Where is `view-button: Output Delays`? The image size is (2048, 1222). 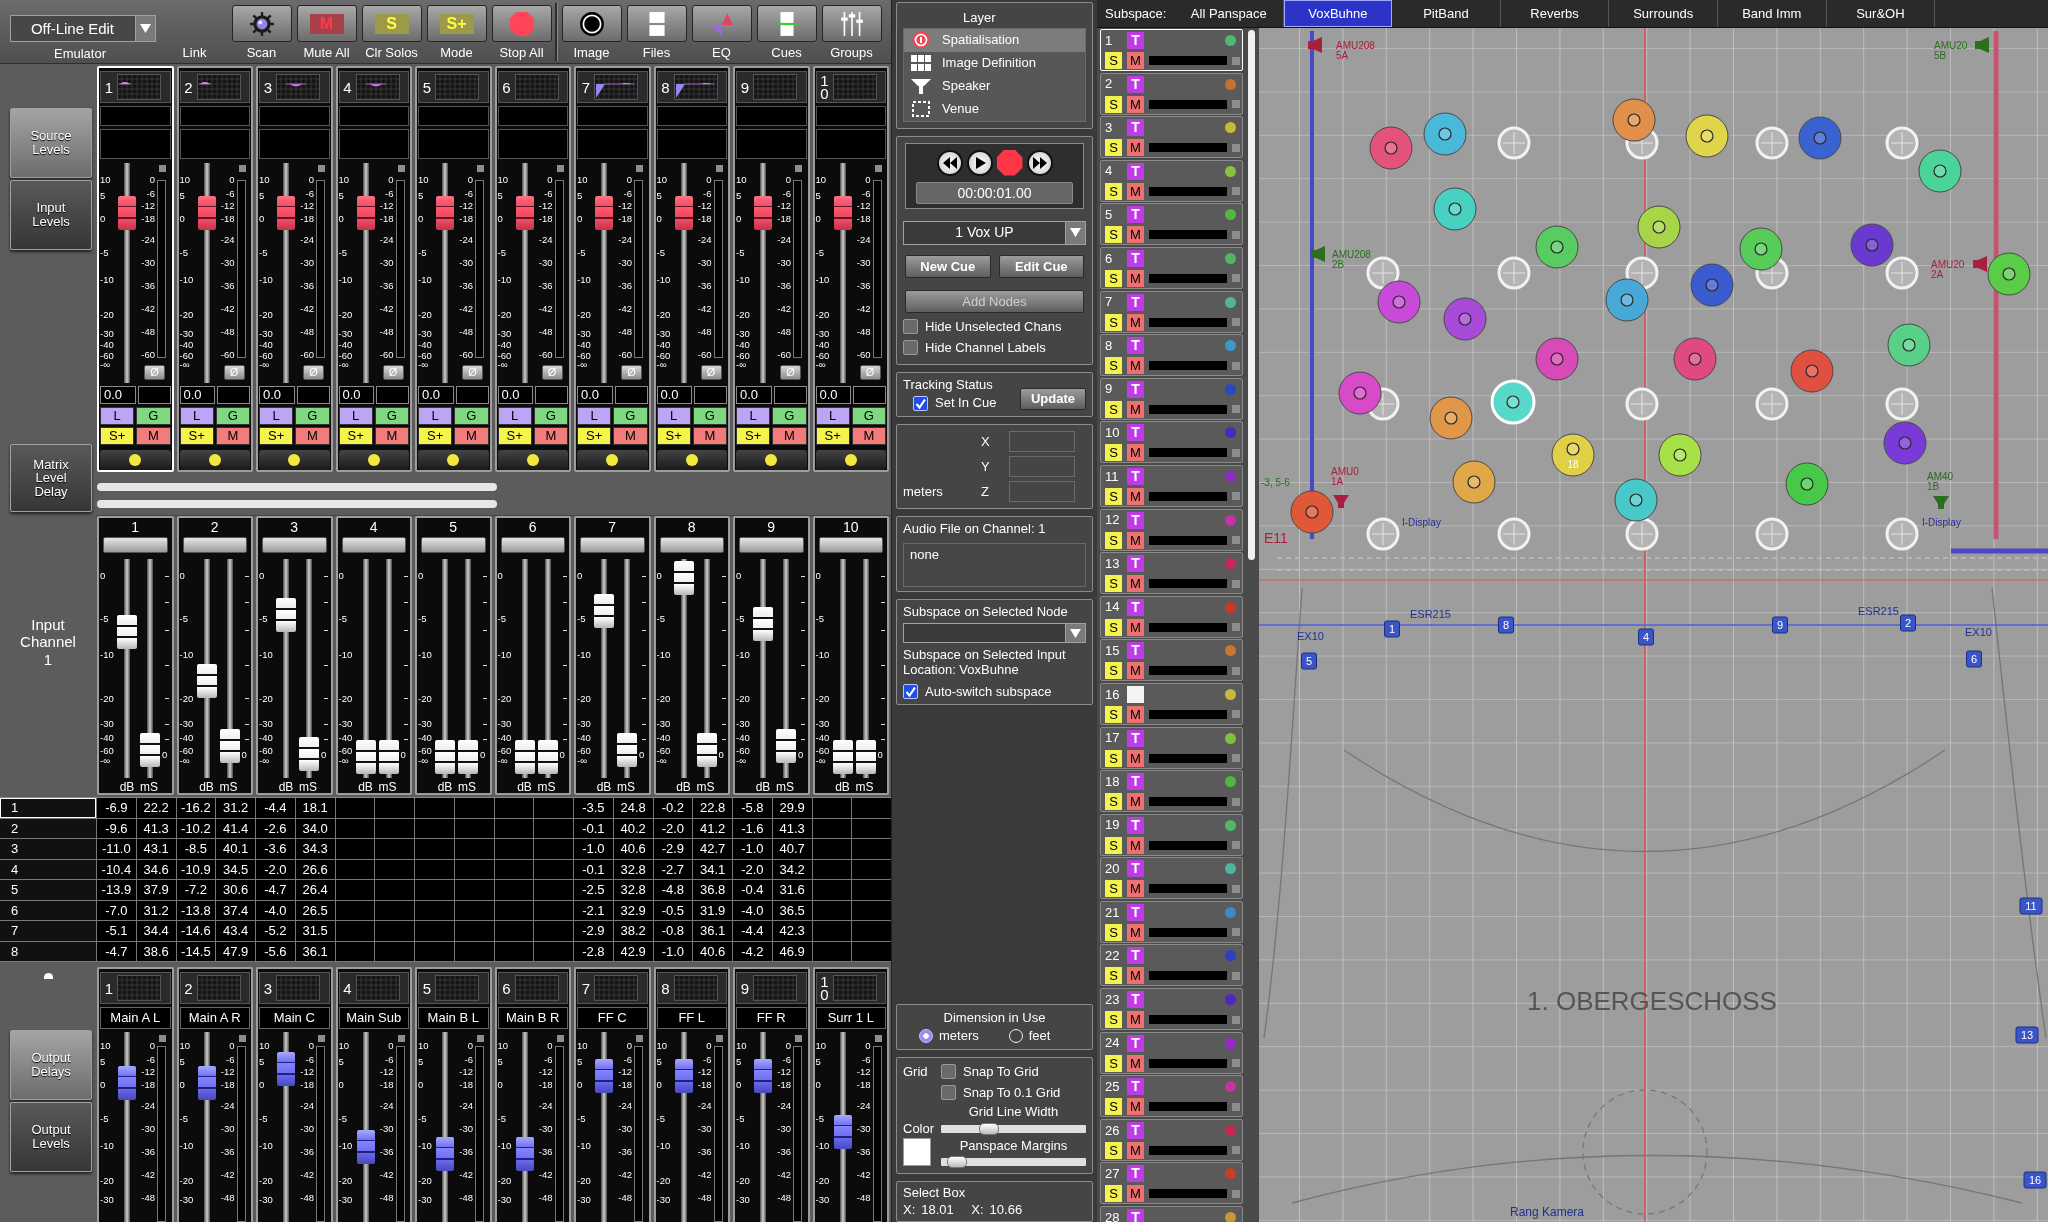
view-button: Output Delays is located at coordinates (51, 1065).